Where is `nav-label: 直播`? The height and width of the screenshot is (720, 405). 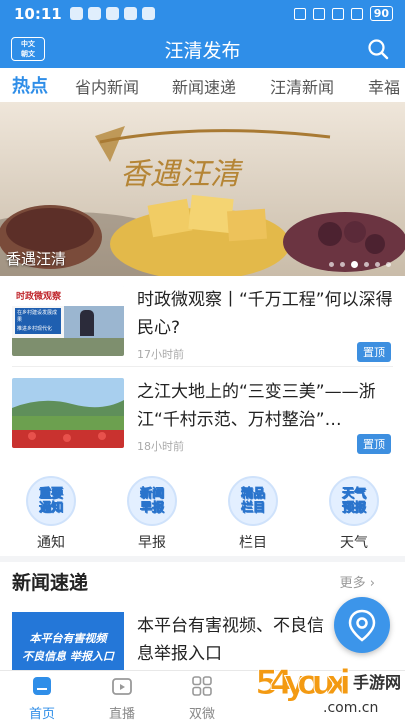
nav-label: 直播 is located at coordinates (121, 713).